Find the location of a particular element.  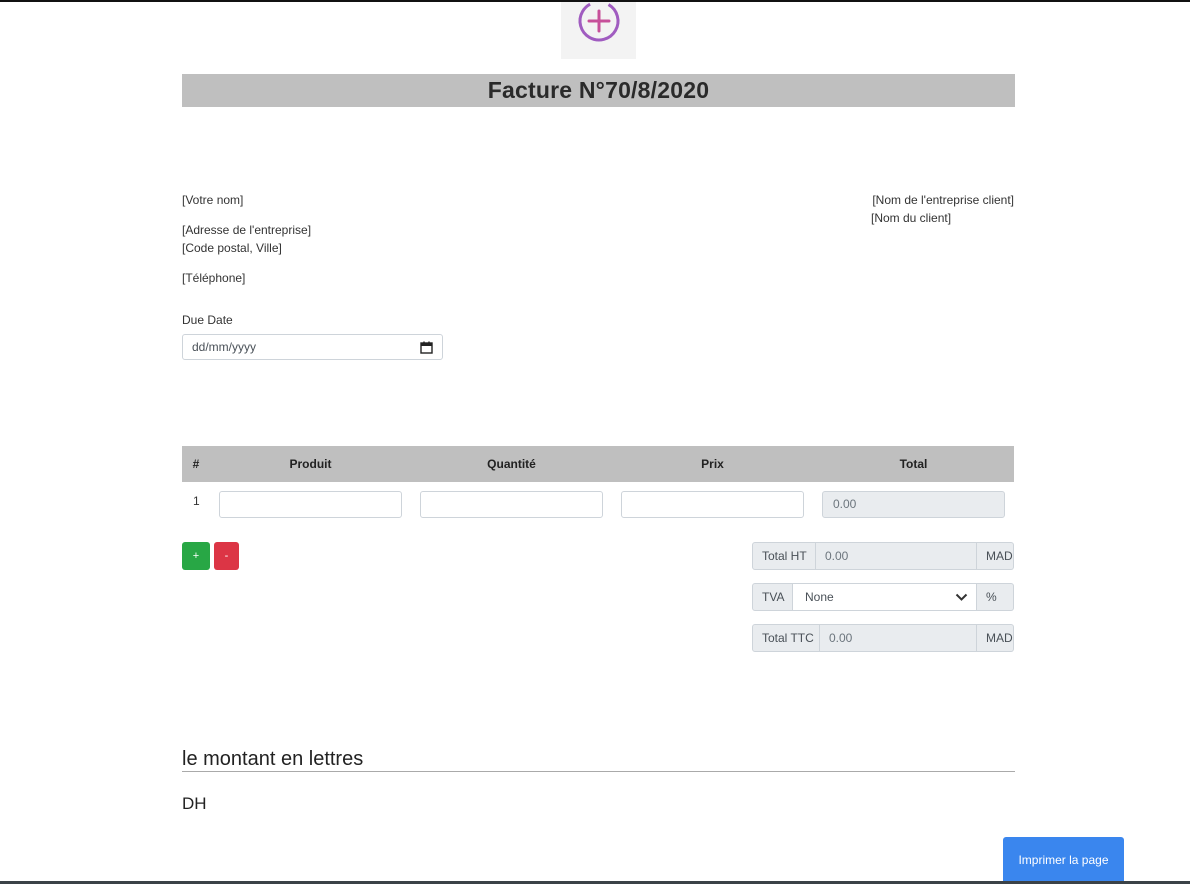

total-ht-group: Total HT 0.00 MAD is located at coordinates (883, 556).